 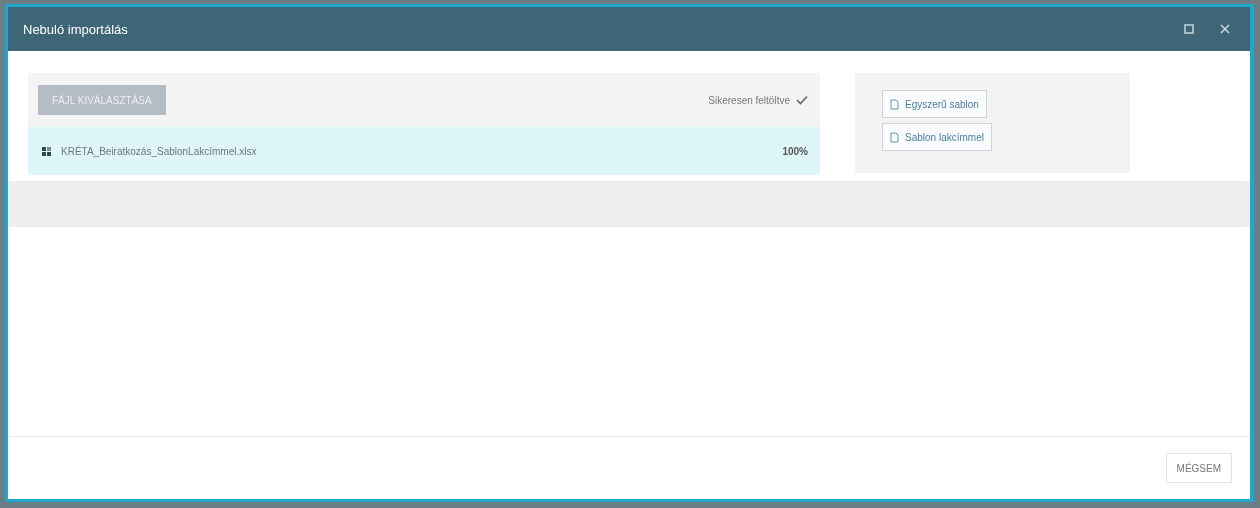 What do you see at coordinates (159, 151) in the screenshot?
I see `file-name: KRÉTA_Beiratkozás_SablonLakcímmel.xlsx` at bounding box center [159, 151].